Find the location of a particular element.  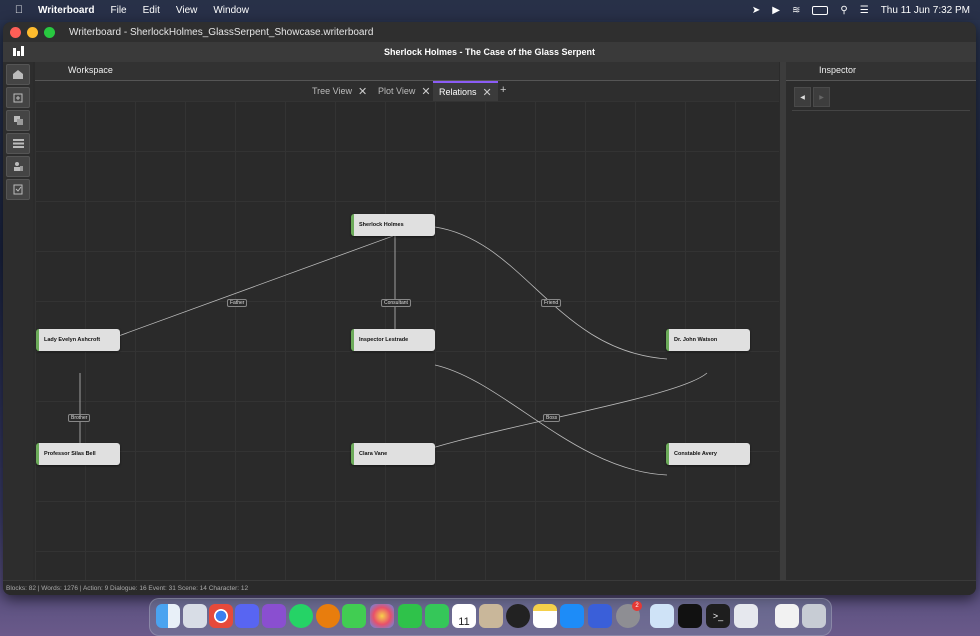

view-tabs: Tree View ✕ Plot View ✕ Relations ✕ + is located at coordinates (407, 91).